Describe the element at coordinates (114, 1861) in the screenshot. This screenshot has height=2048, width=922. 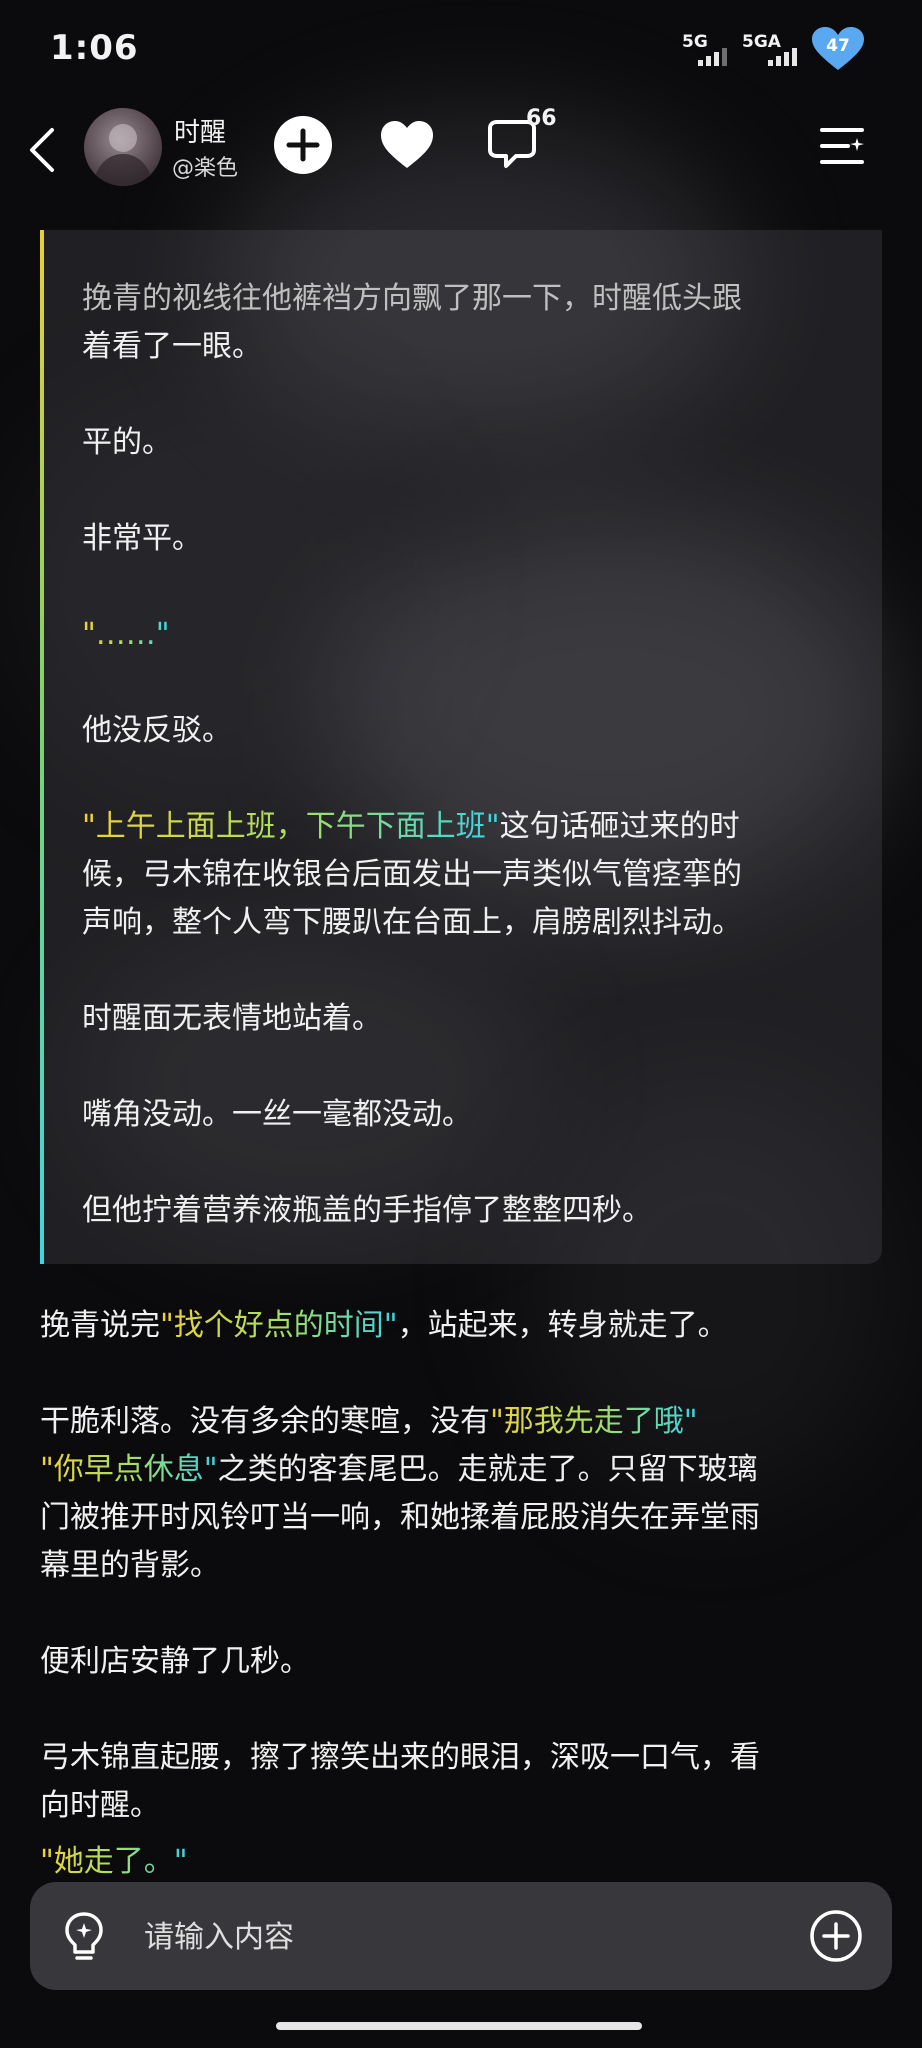
I see `highlighted-quote: "她走了。"` at that location.